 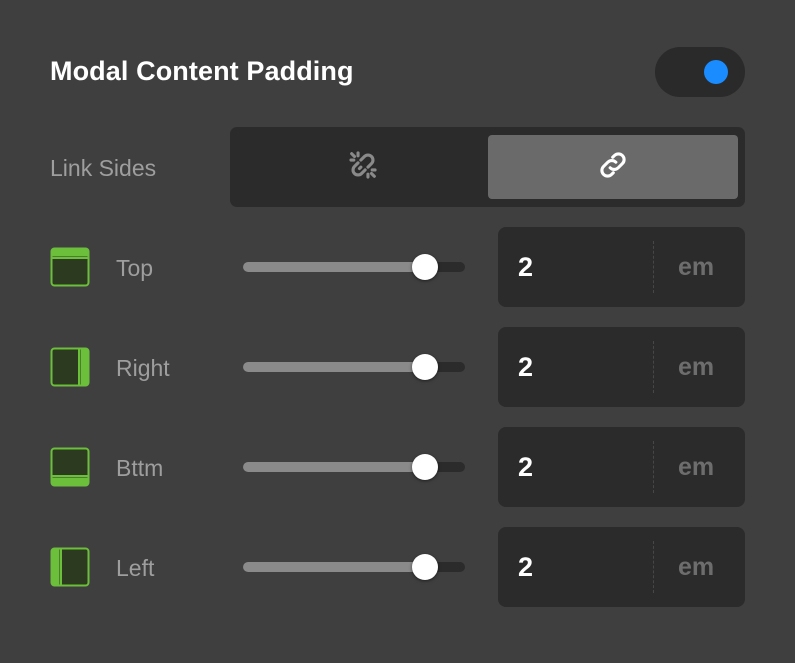 I want to click on padding-bottom-icon, so click(x=70, y=467).